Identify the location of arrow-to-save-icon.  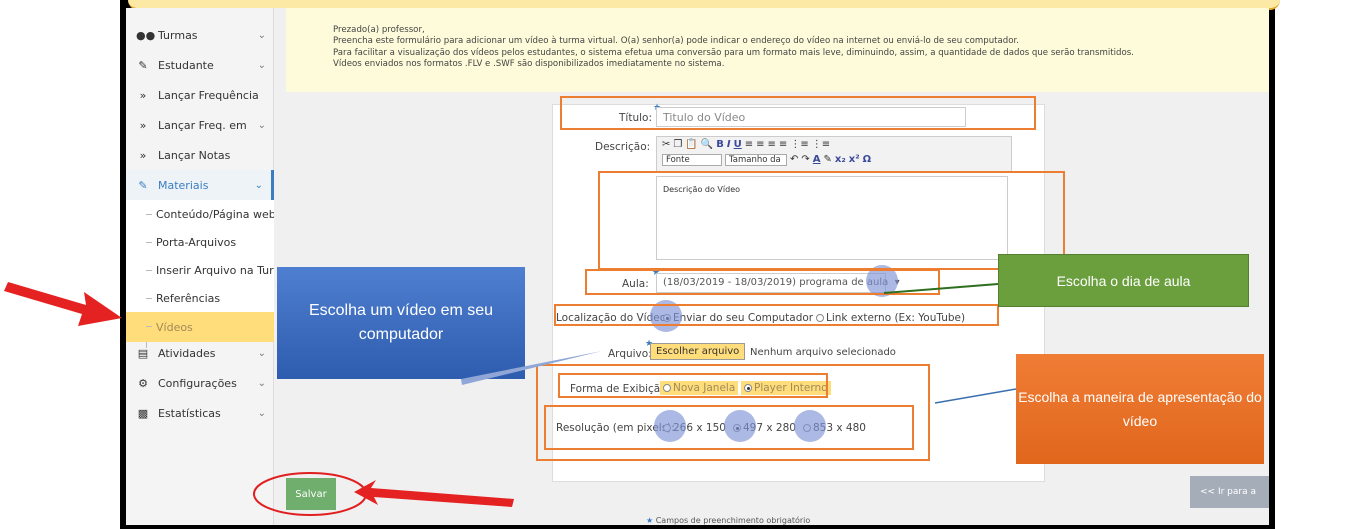
(434, 493).